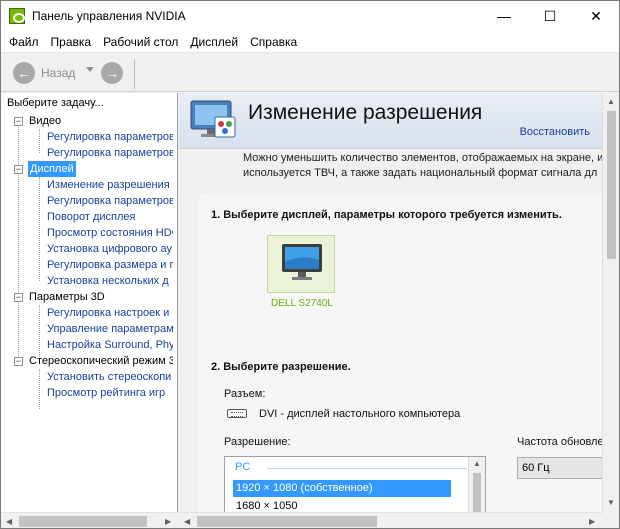  I want to click on connector-value: DVI - дисплей настольного компьютера, so click(360, 414).